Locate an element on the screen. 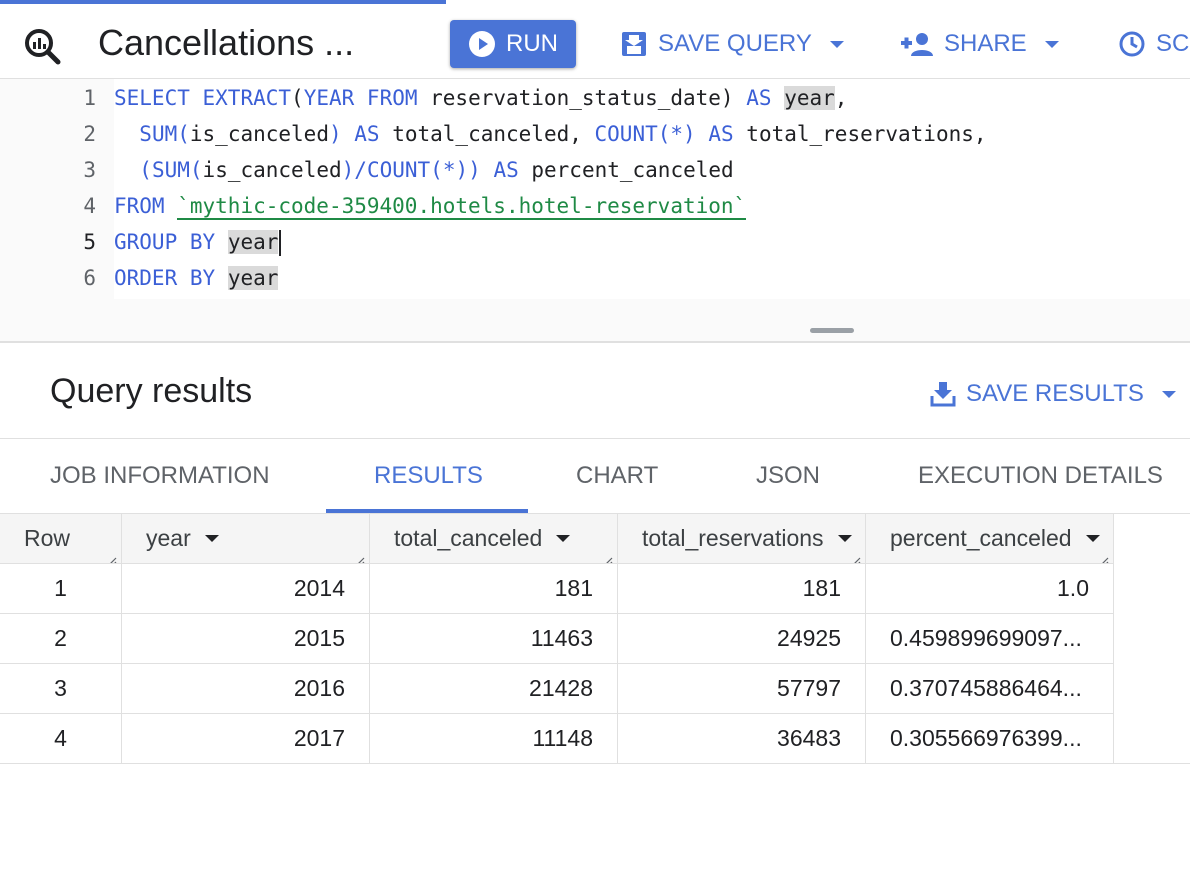 The width and height of the screenshot is (1190, 892). table-cell-total-reservations: 57797 is located at coordinates (742, 689).